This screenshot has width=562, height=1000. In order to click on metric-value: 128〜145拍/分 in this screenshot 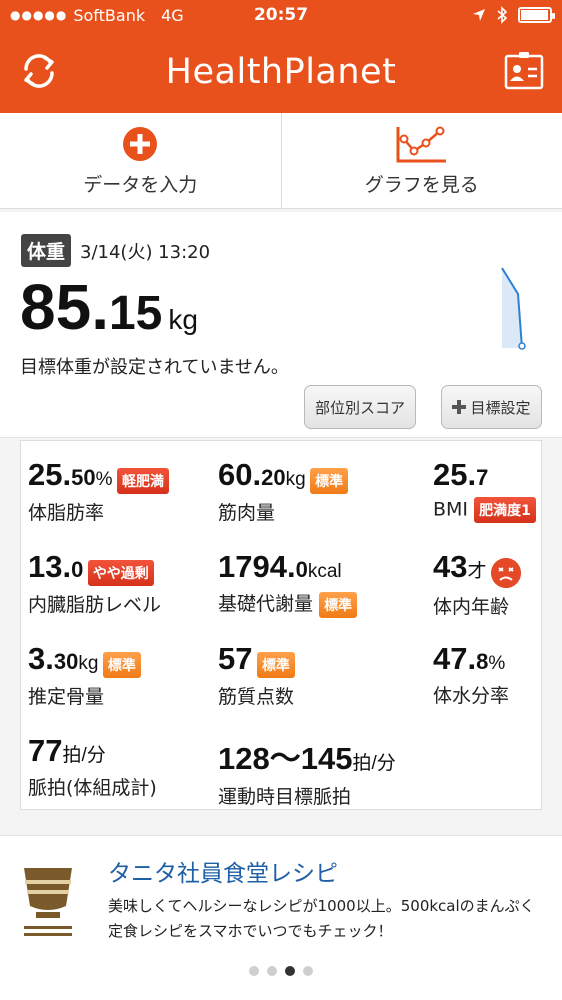, I will do `click(307, 755)`.